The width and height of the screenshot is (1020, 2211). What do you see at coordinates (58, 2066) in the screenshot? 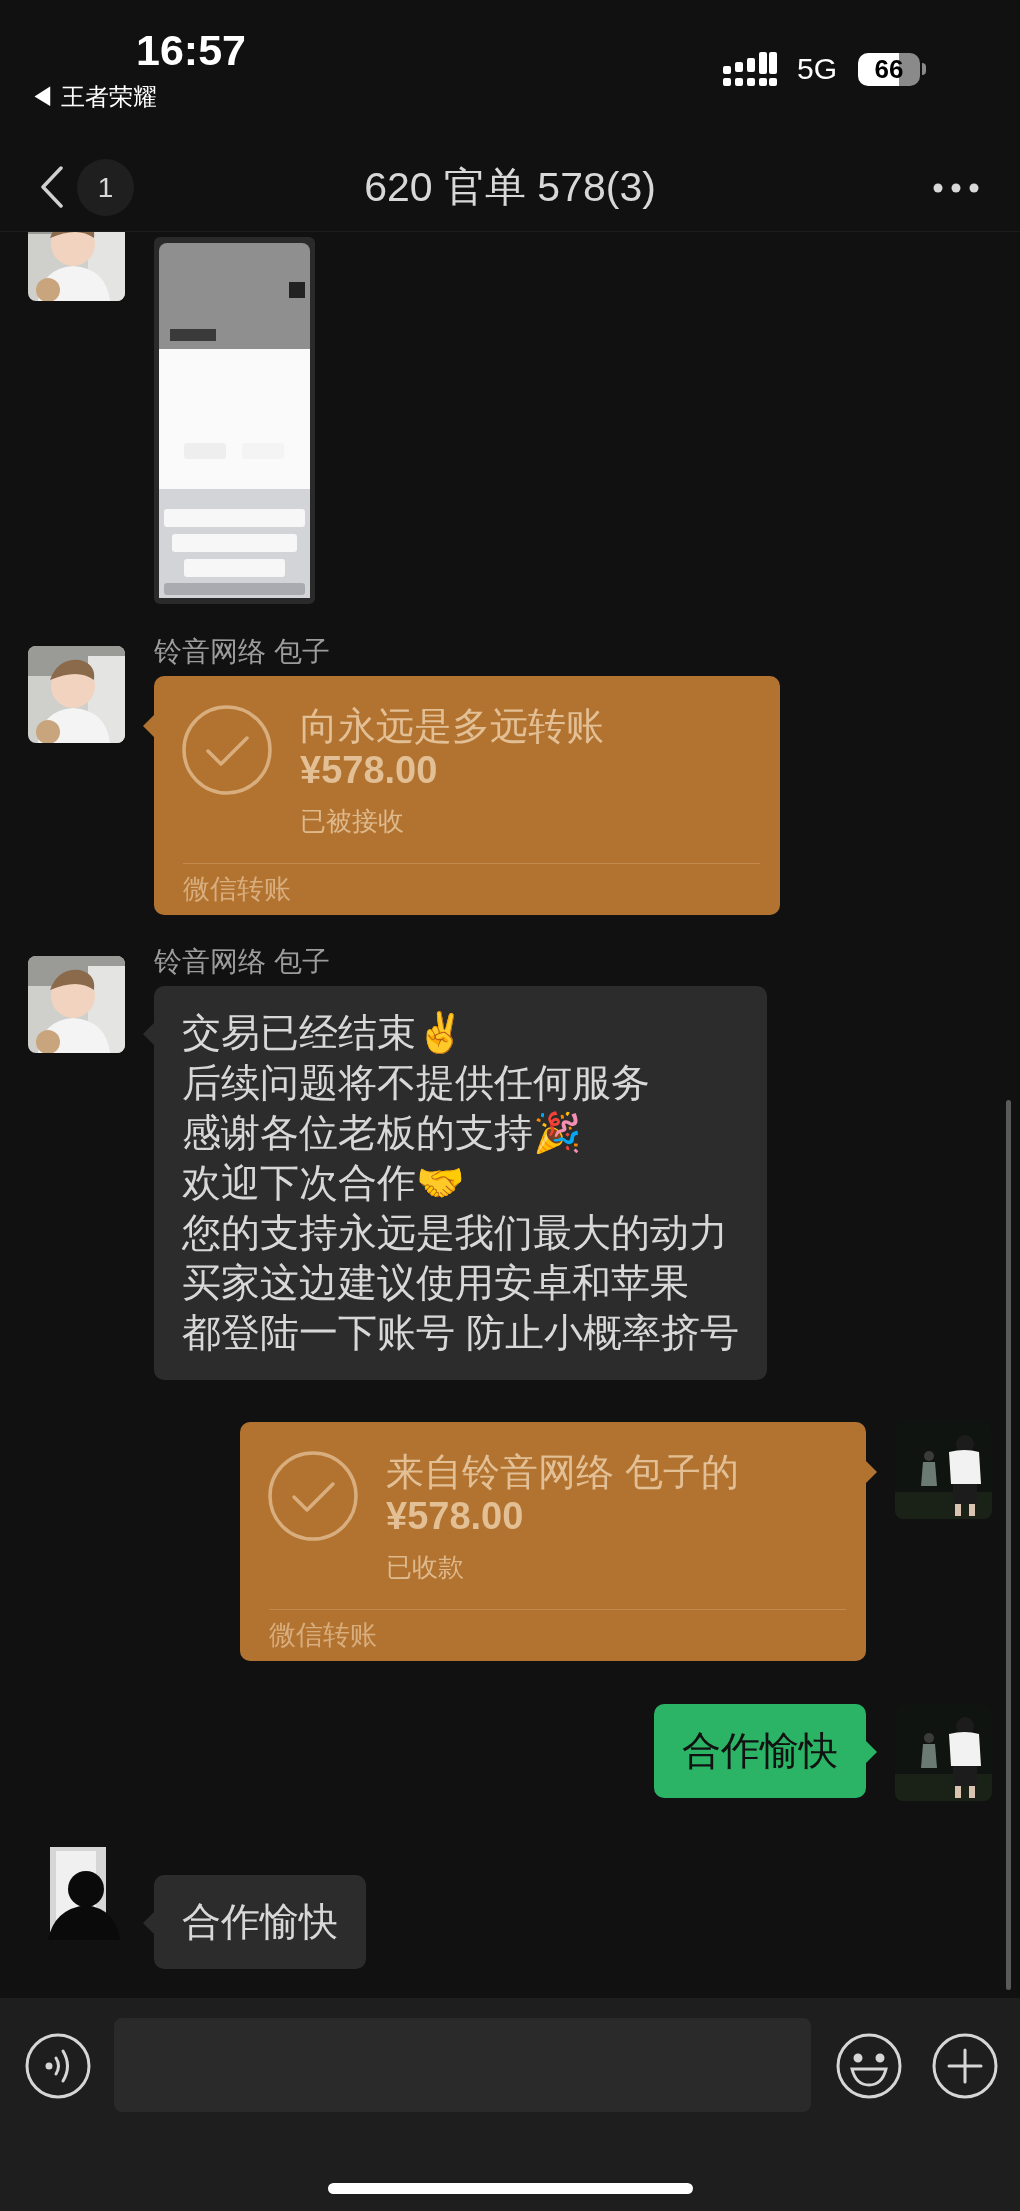
I see `voice-icon` at bounding box center [58, 2066].